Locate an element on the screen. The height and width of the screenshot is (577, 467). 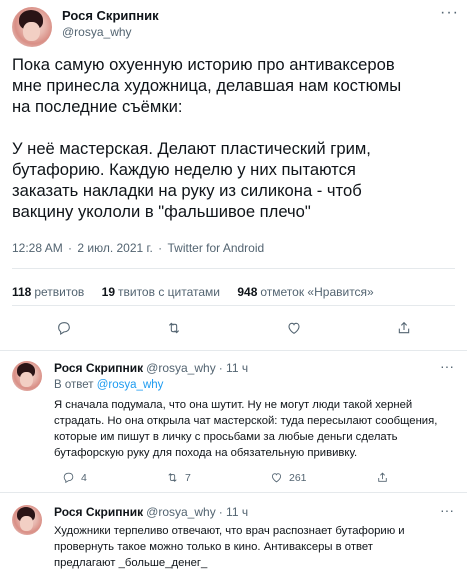
share-button is located at coordinates (385, 477).